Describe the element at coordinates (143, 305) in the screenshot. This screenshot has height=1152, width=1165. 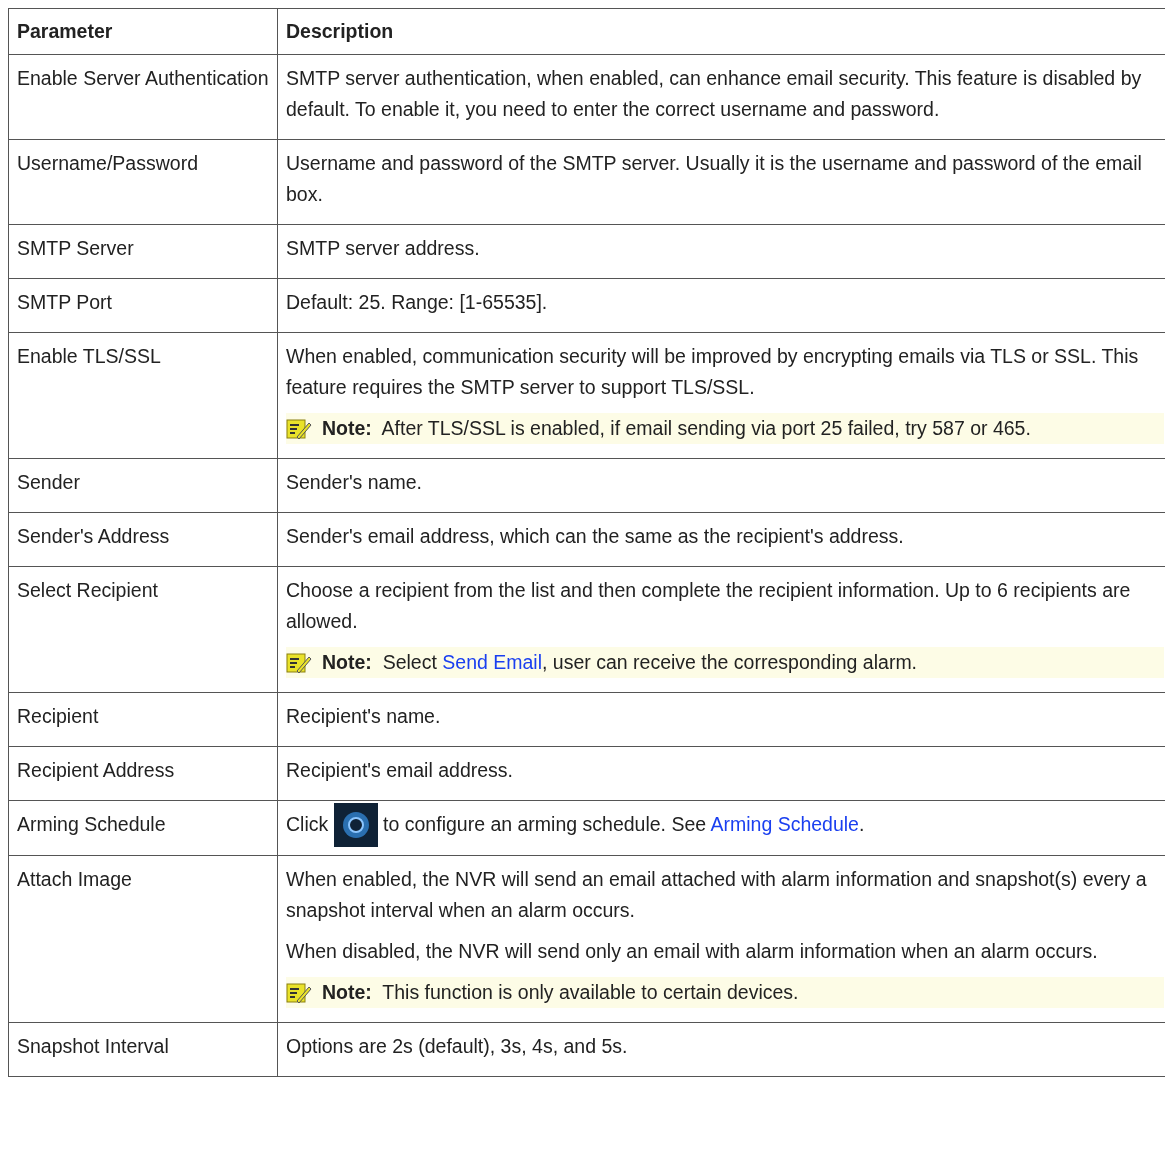
I see `parameter-cell: SMTP Port` at that location.